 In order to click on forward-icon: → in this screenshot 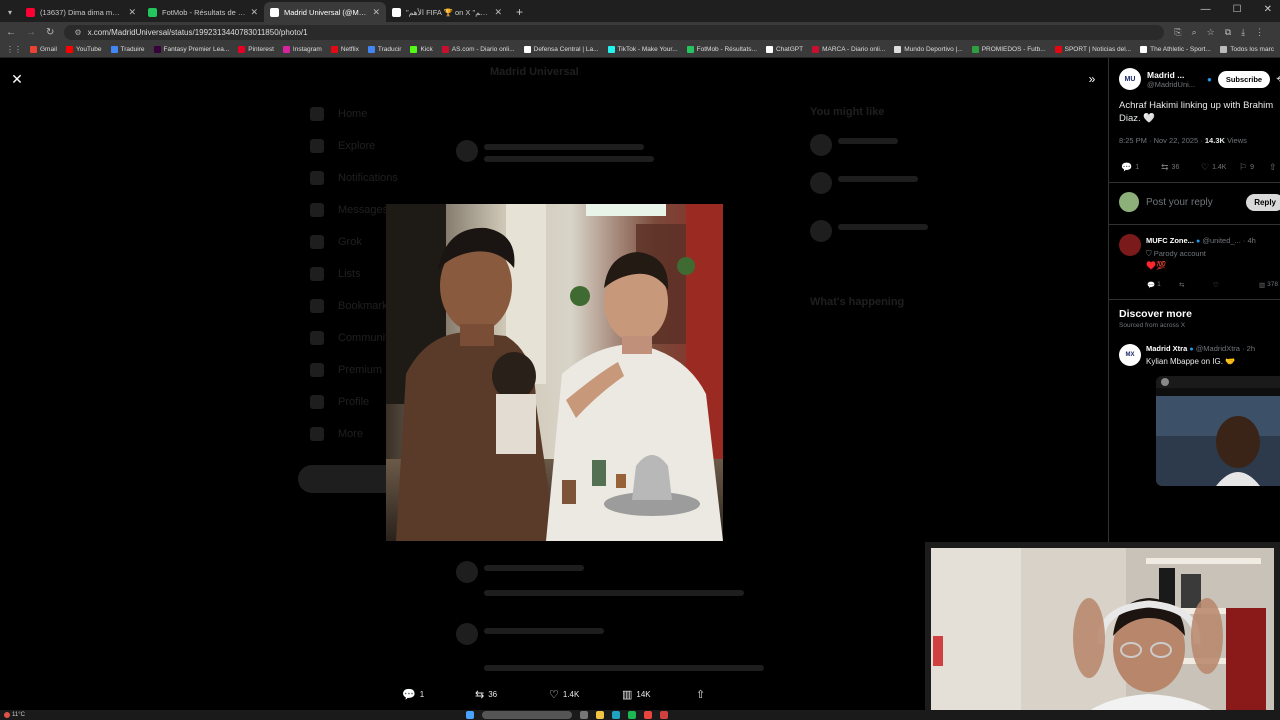, I will do `click(31, 32)`.